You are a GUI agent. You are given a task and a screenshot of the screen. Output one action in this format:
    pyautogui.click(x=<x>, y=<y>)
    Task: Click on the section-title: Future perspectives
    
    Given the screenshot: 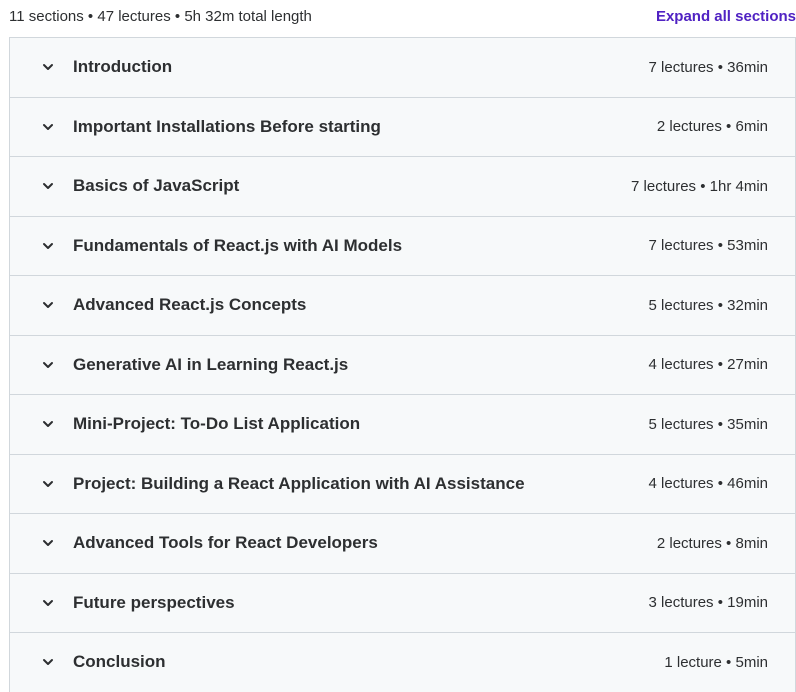 What is the action you would take?
    pyautogui.click(x=154, y=602)
    